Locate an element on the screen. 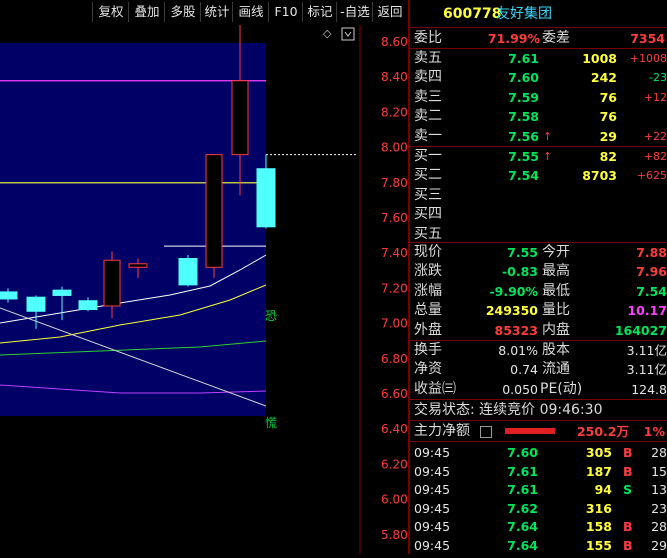 The image size is (667, 558). level-volume: 8703 is located at coordinates (599, 176).